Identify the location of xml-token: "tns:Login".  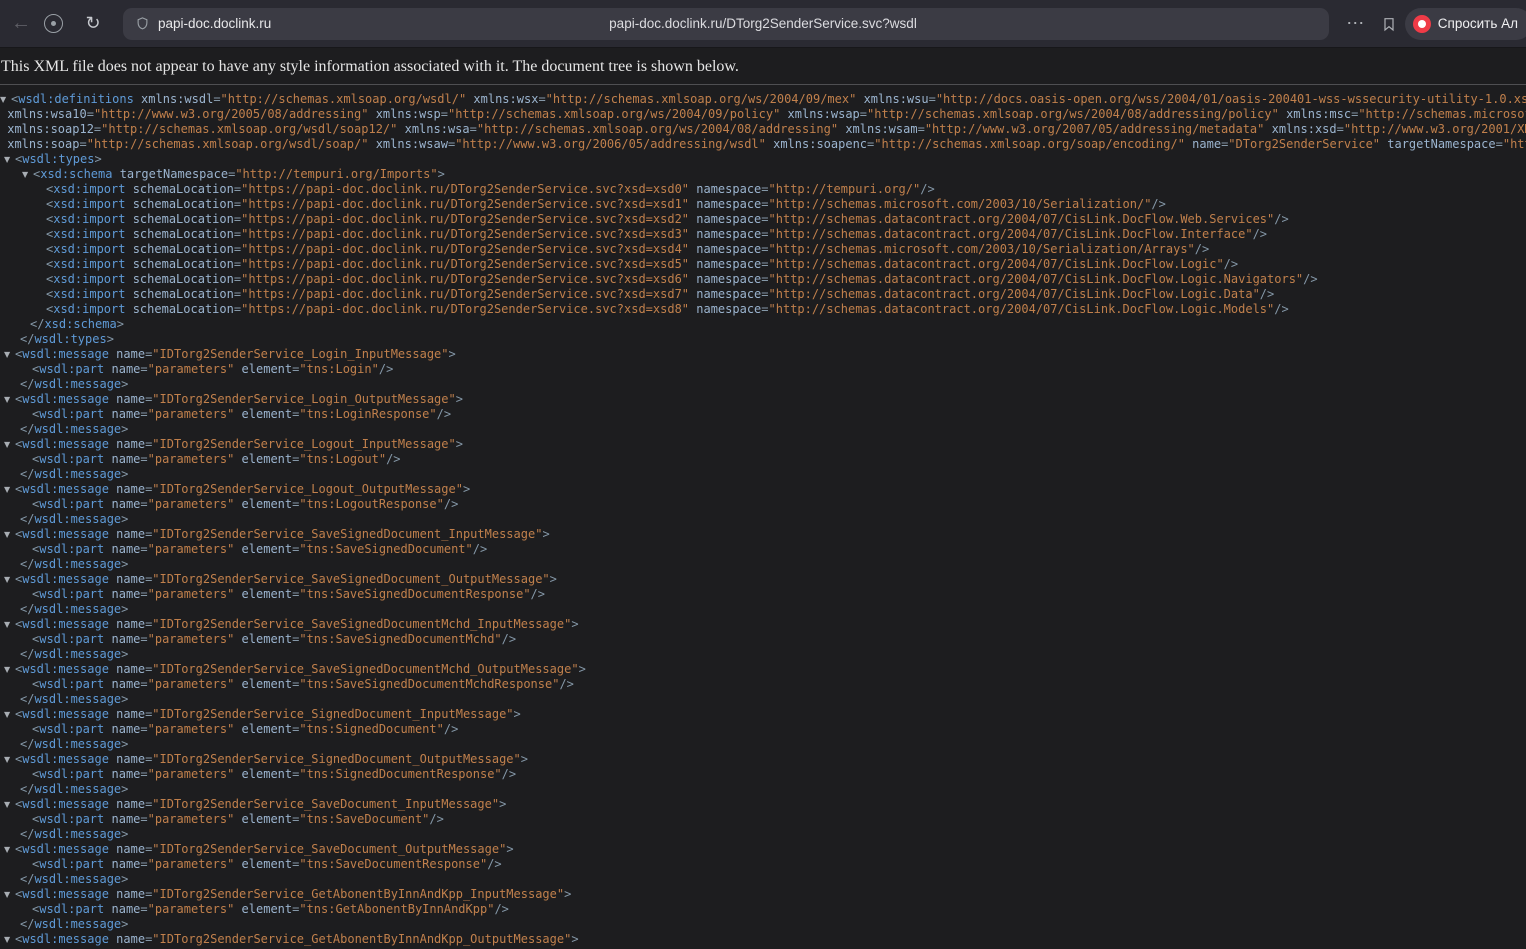
(339, 369).